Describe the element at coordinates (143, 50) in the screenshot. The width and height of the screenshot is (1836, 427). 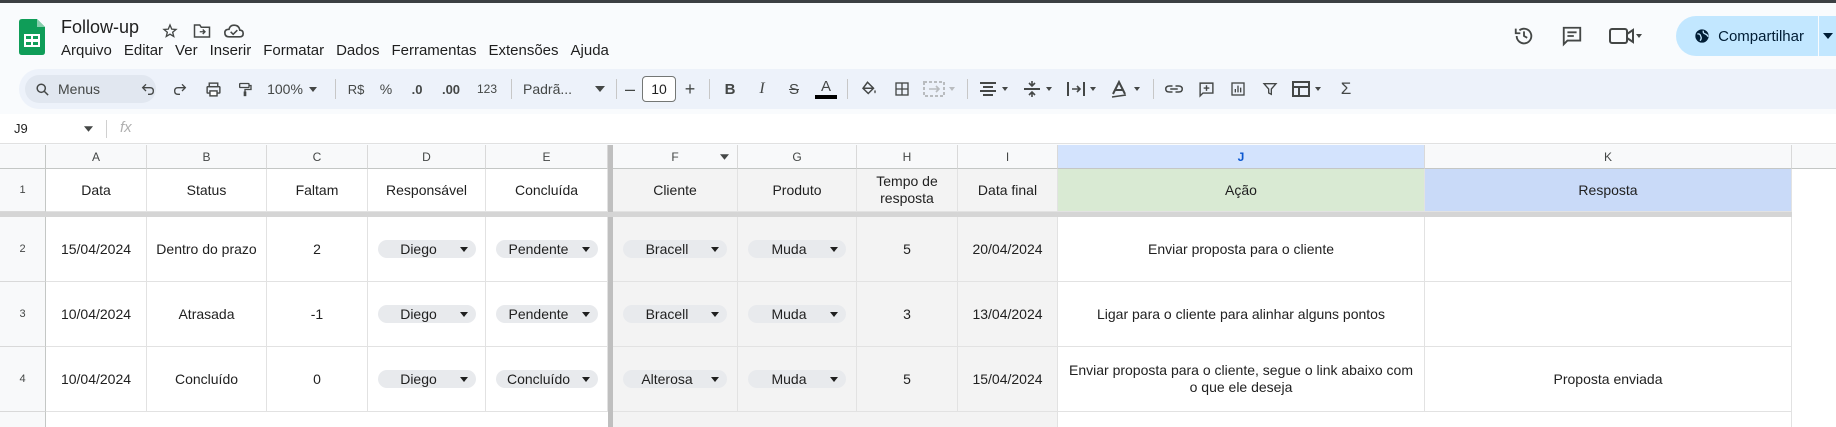
I see `menu-editar: Editar` at that location.